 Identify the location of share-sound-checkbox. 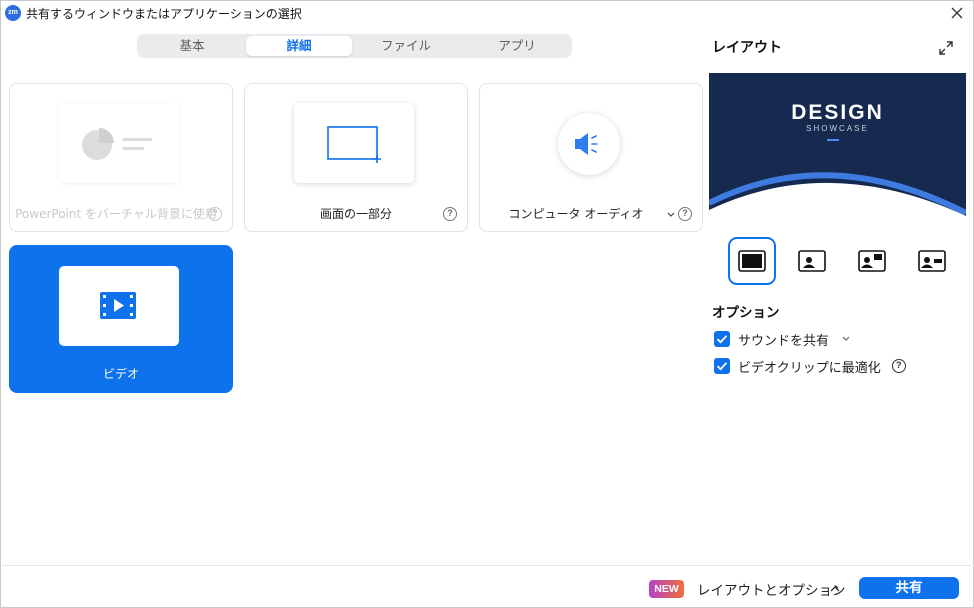
(722, 339).